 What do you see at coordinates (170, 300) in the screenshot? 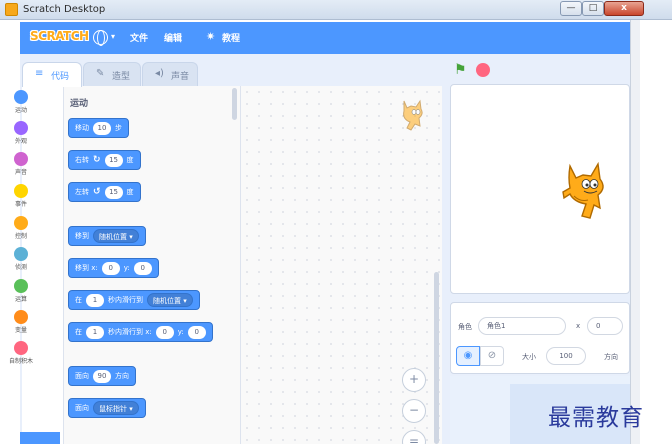
I see `glide-dropdown: 随机位置 ▾` at bounding box center [170, 300].